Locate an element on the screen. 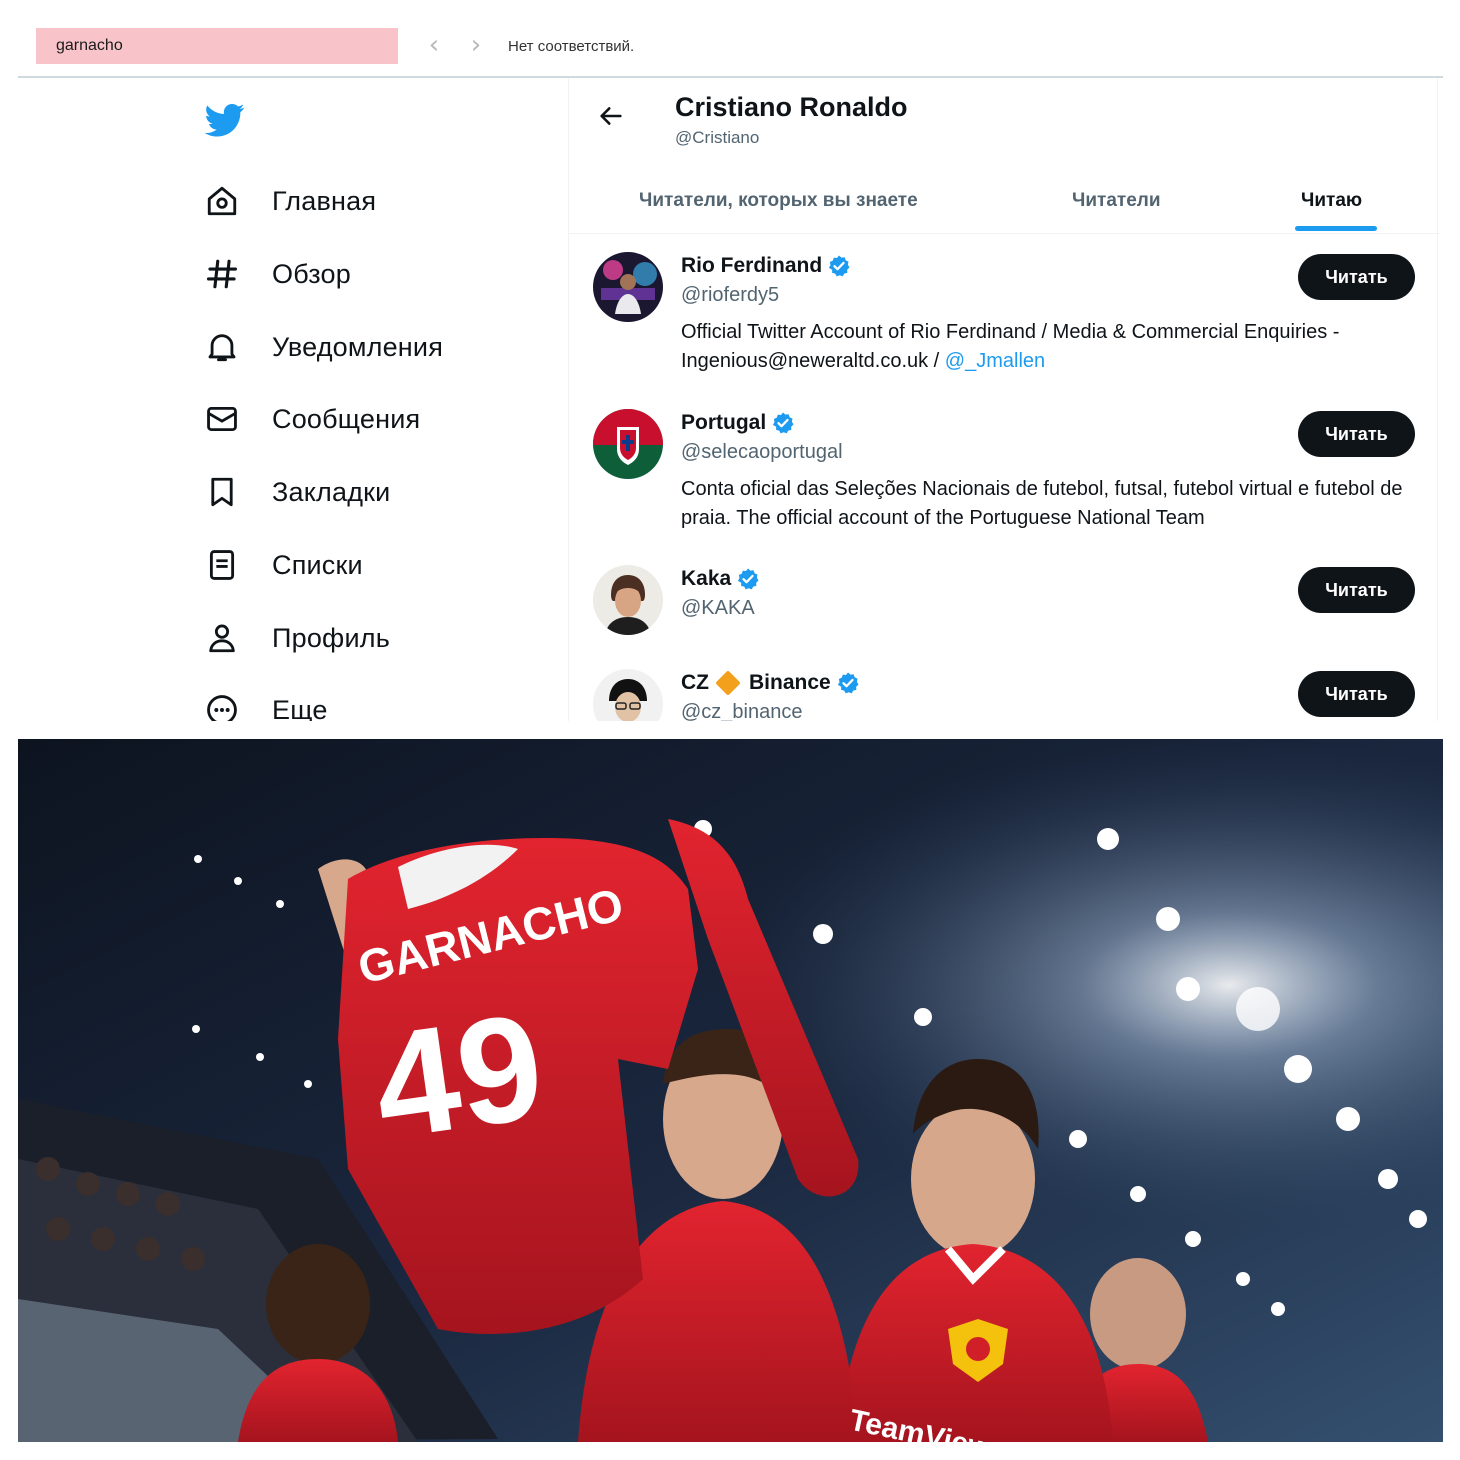 The height and width of the screenshot is (1460, 1460). envelope-icon is located at coordinates (222, 419).